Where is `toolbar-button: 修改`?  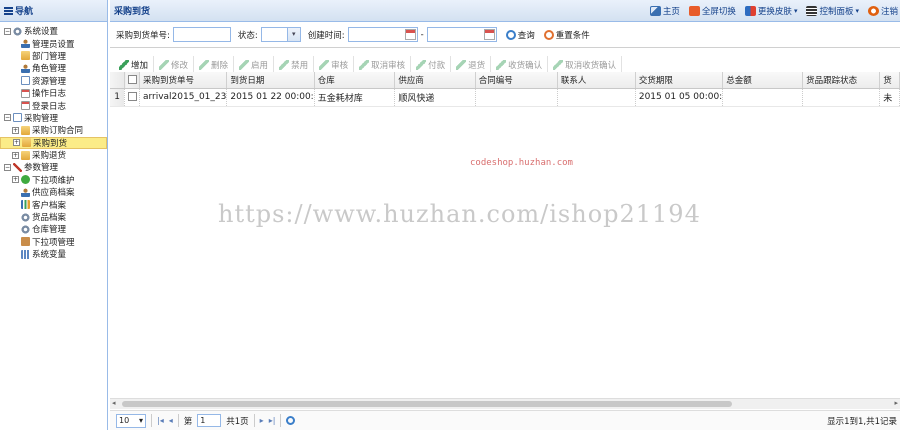 toolbar-button: 修改 is located at coordinates (175, 64).